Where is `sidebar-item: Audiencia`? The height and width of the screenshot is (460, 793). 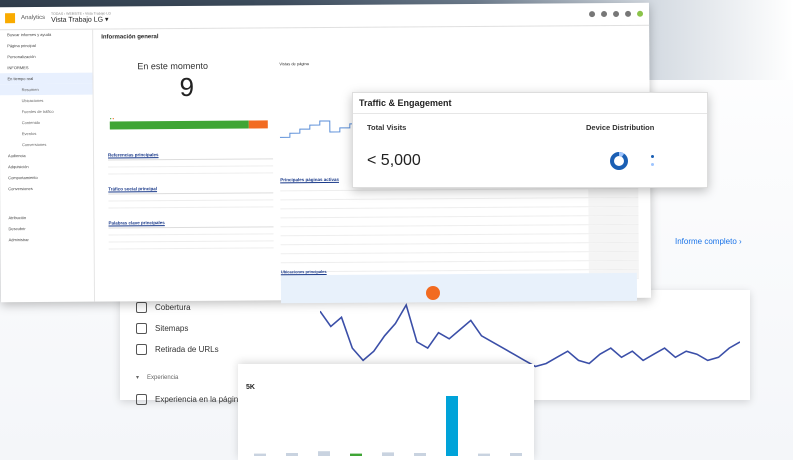
sidebar-item: Audiencia is located at coordinates (46, 156).